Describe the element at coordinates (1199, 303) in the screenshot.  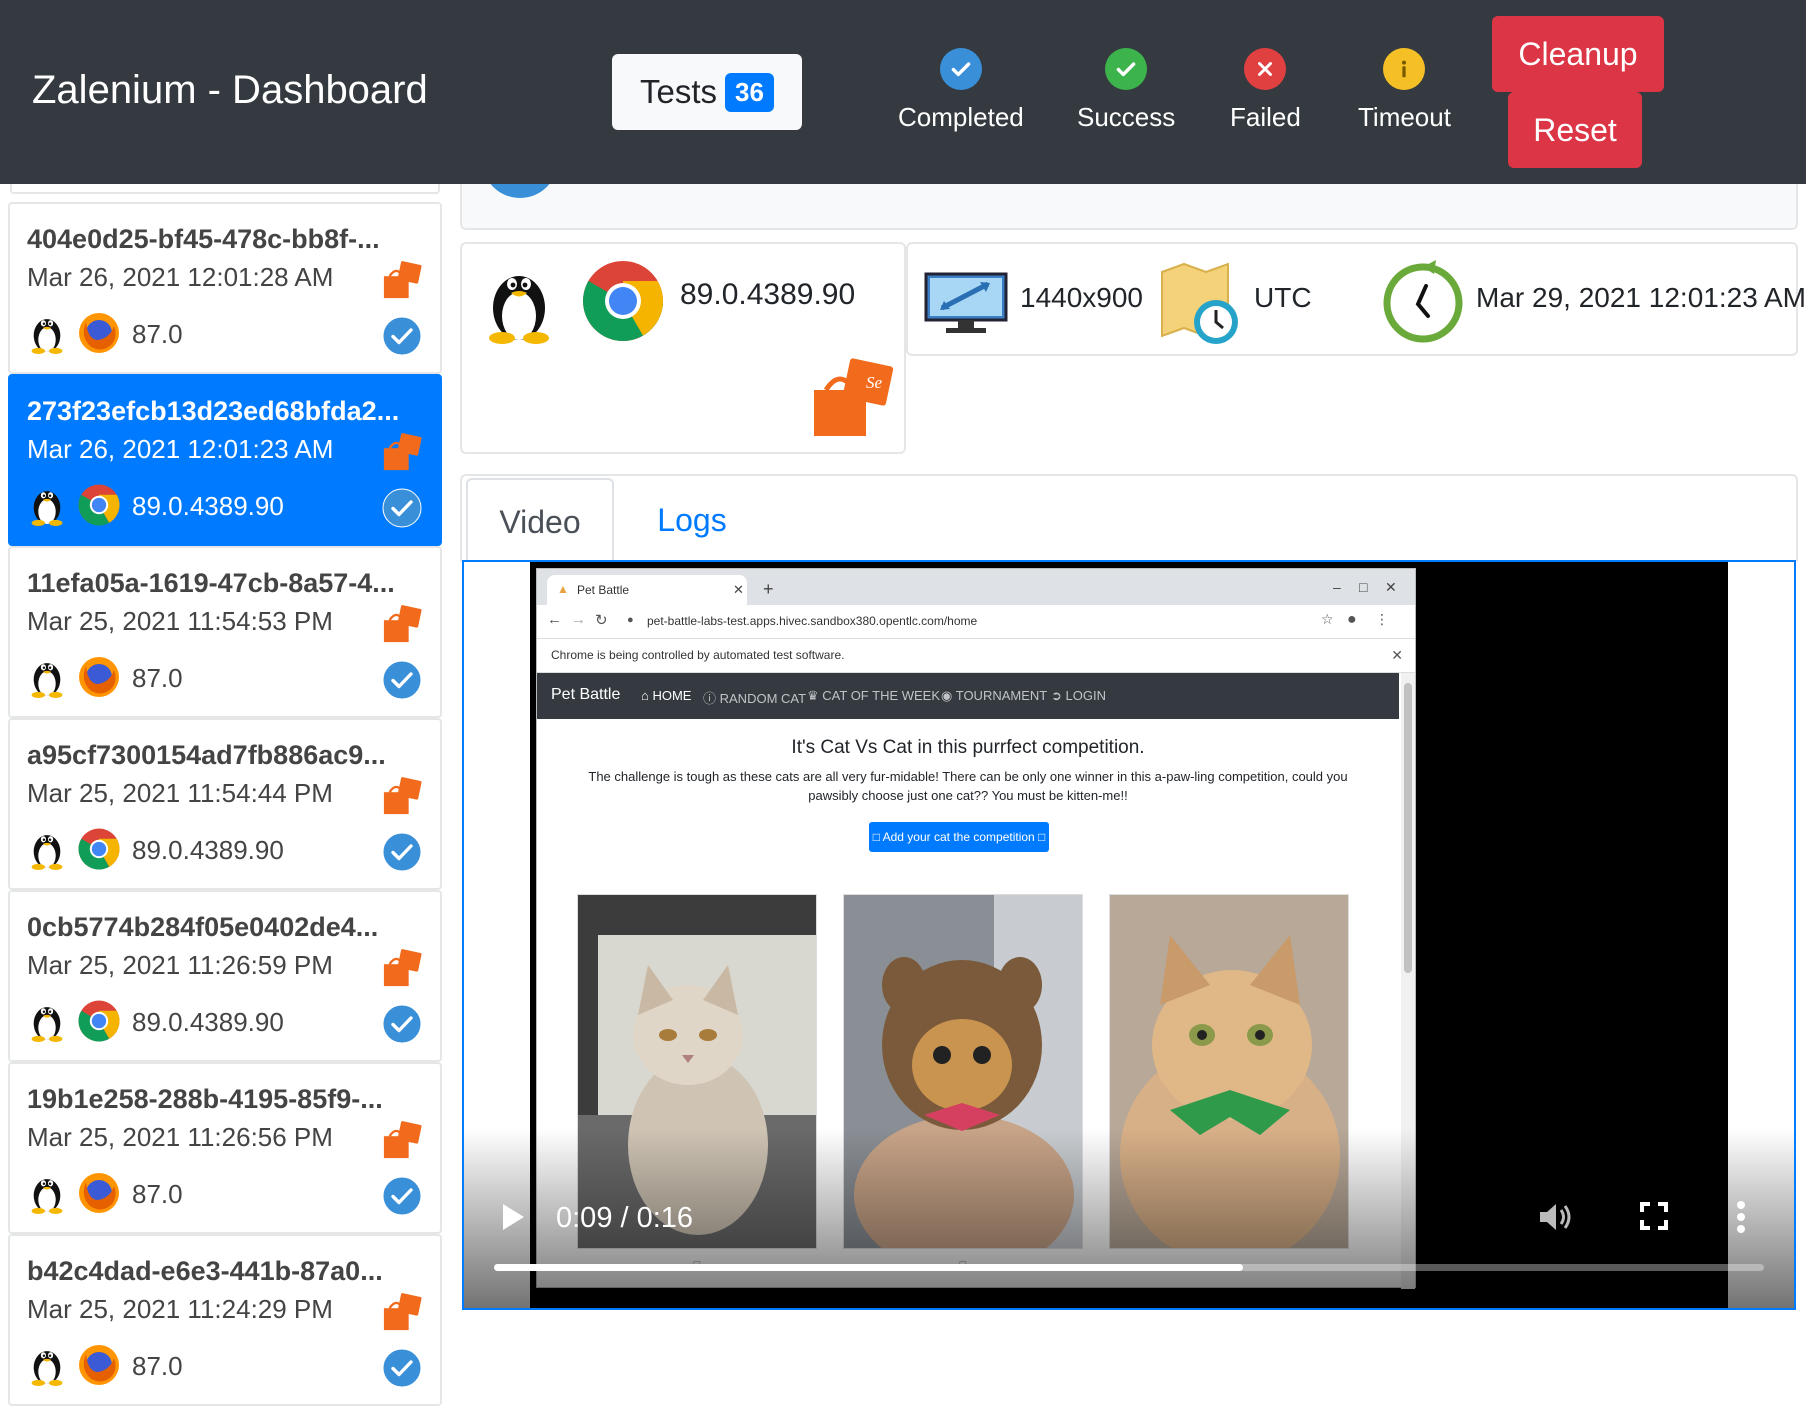
I see `timezone-map-icon` at that location.